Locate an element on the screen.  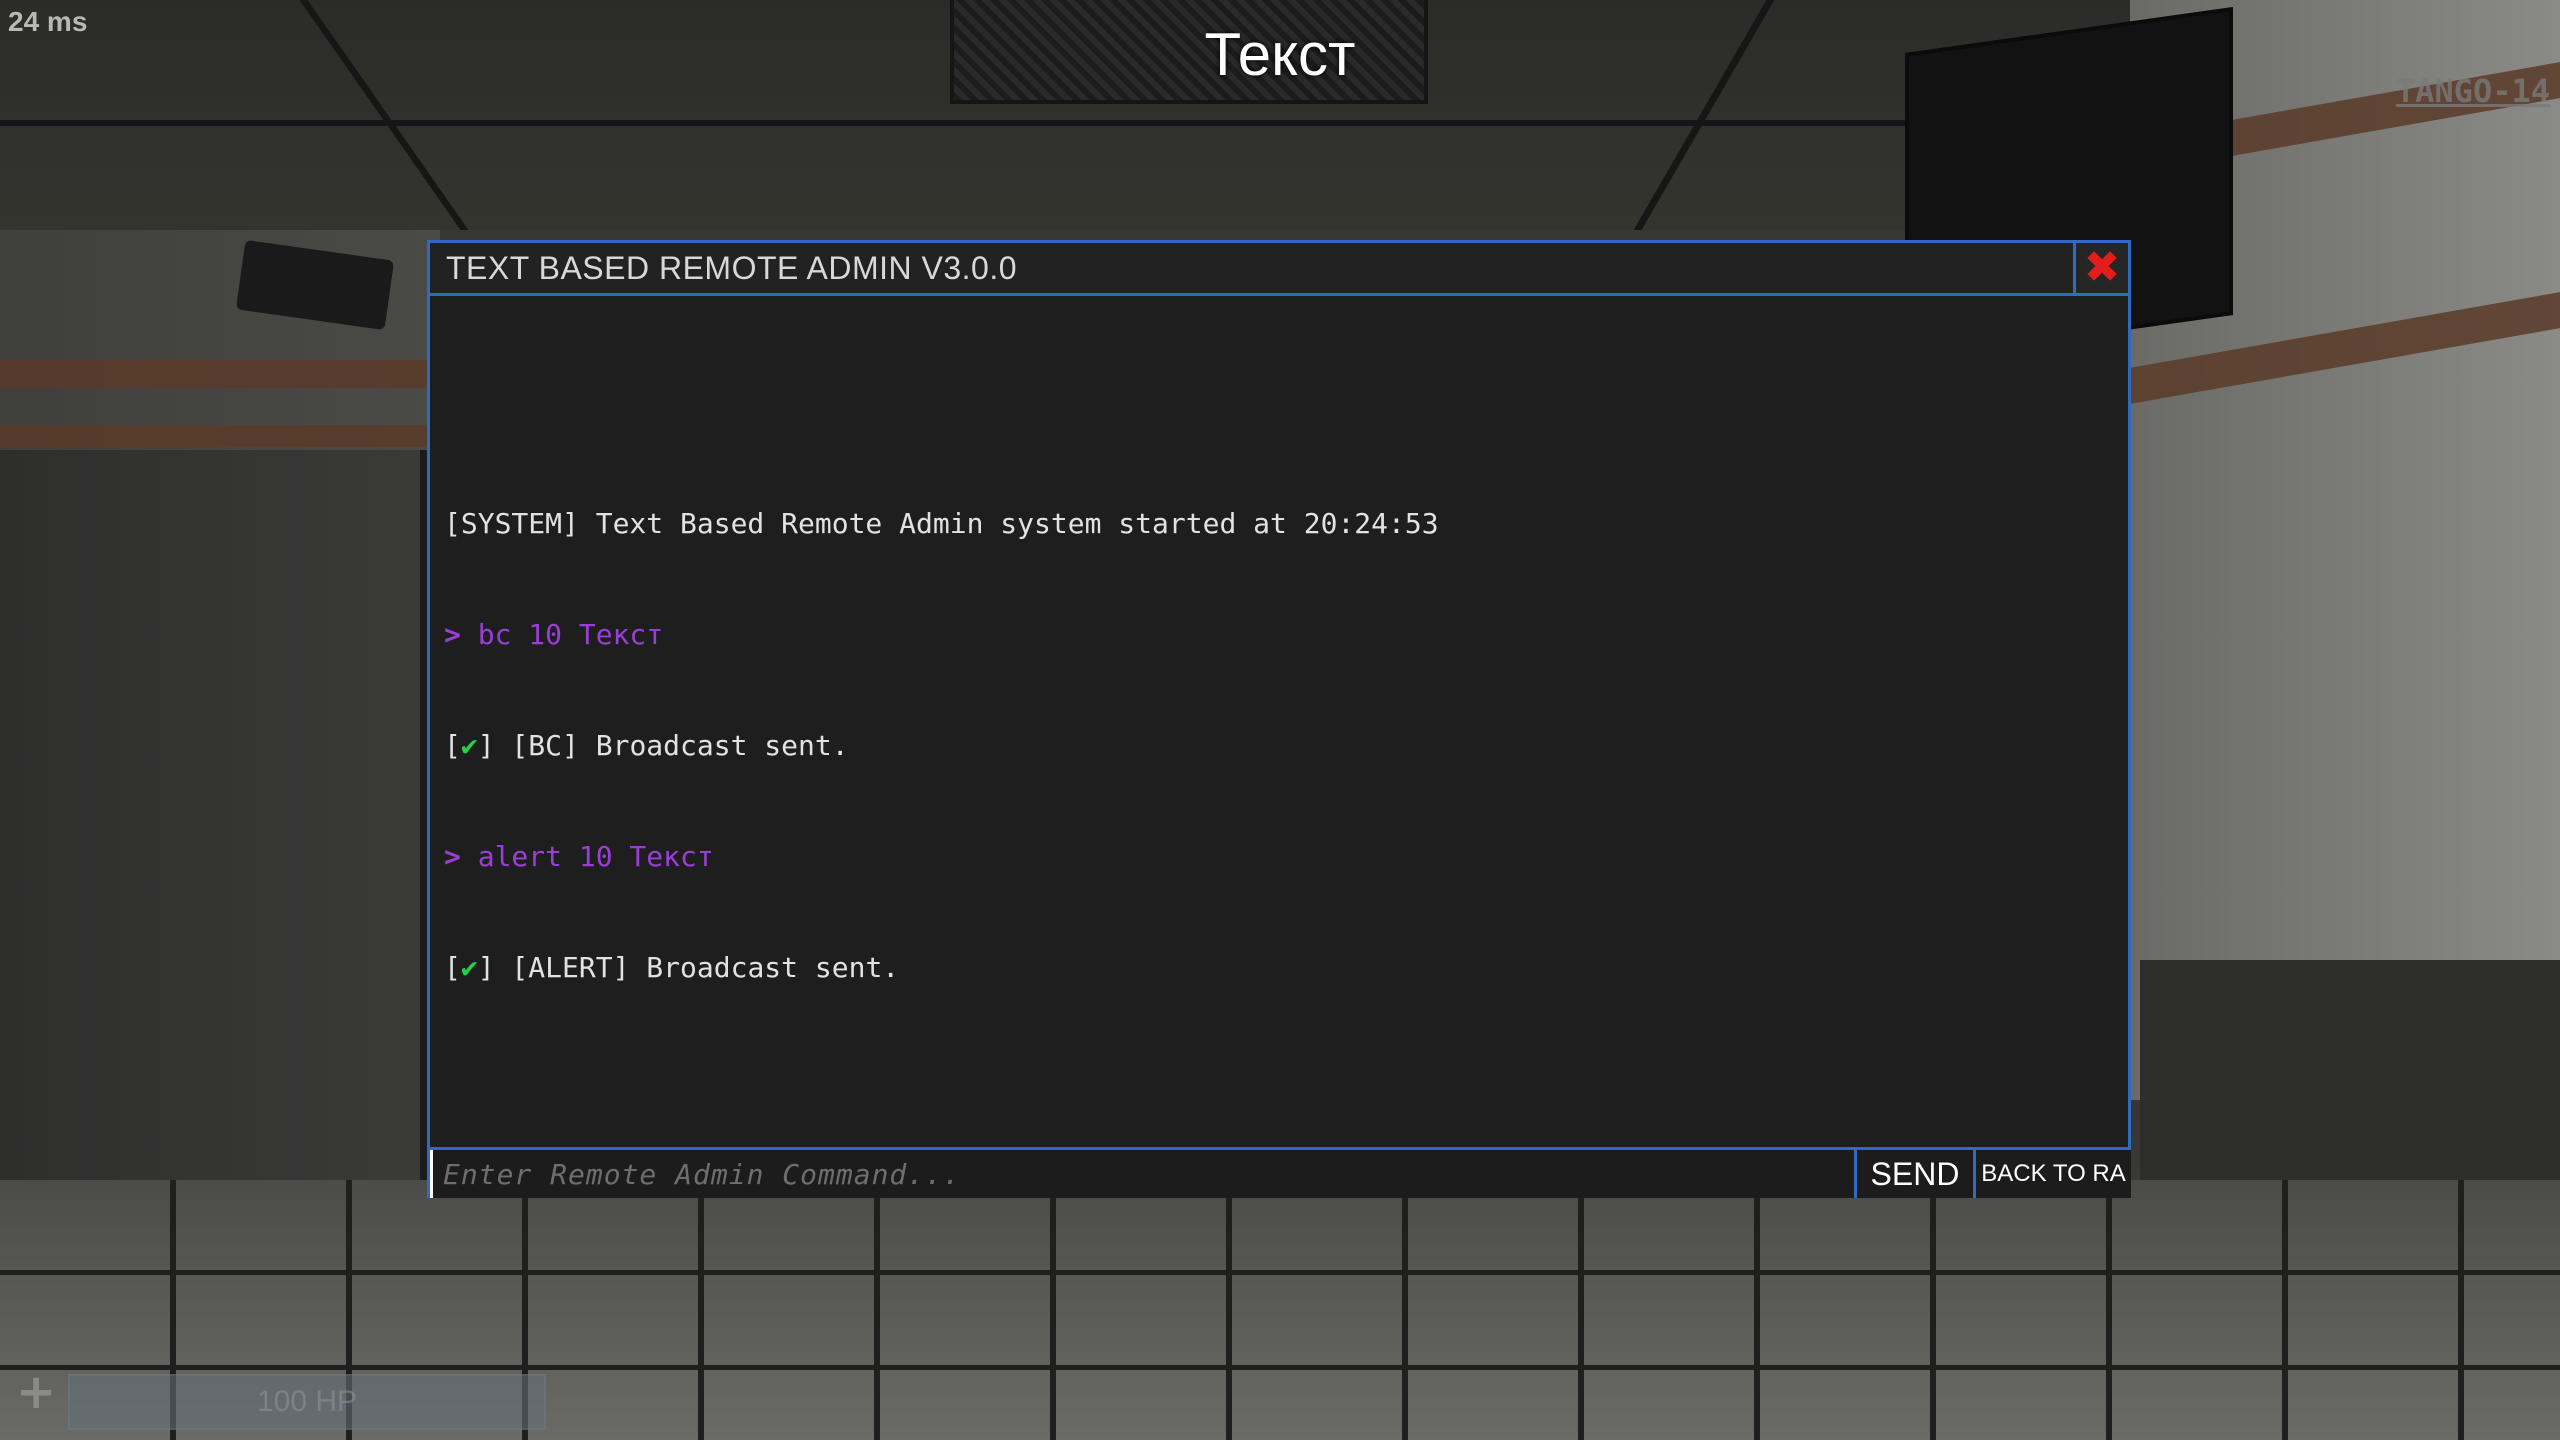
command-bar: SEND BACK TO RA is located at coordinates (1280, 1172).